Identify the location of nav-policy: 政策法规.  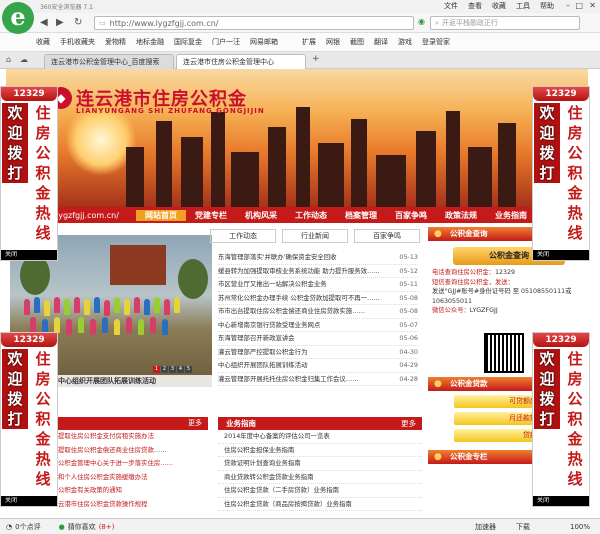
(461, 215).